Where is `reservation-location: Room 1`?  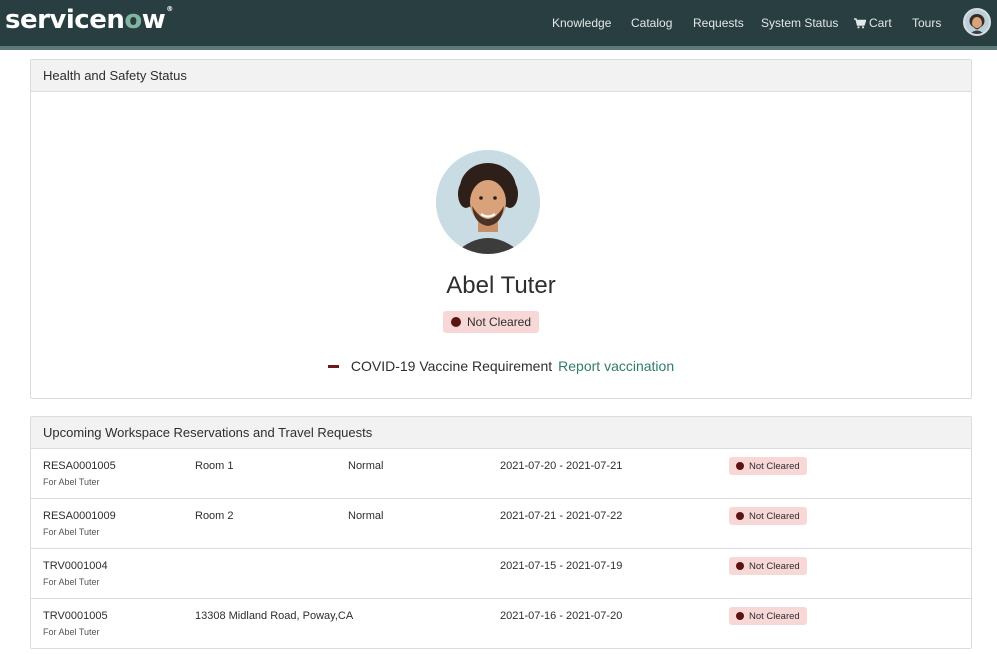 reservation-location: Room 1 is located at coordinates (214, 466).